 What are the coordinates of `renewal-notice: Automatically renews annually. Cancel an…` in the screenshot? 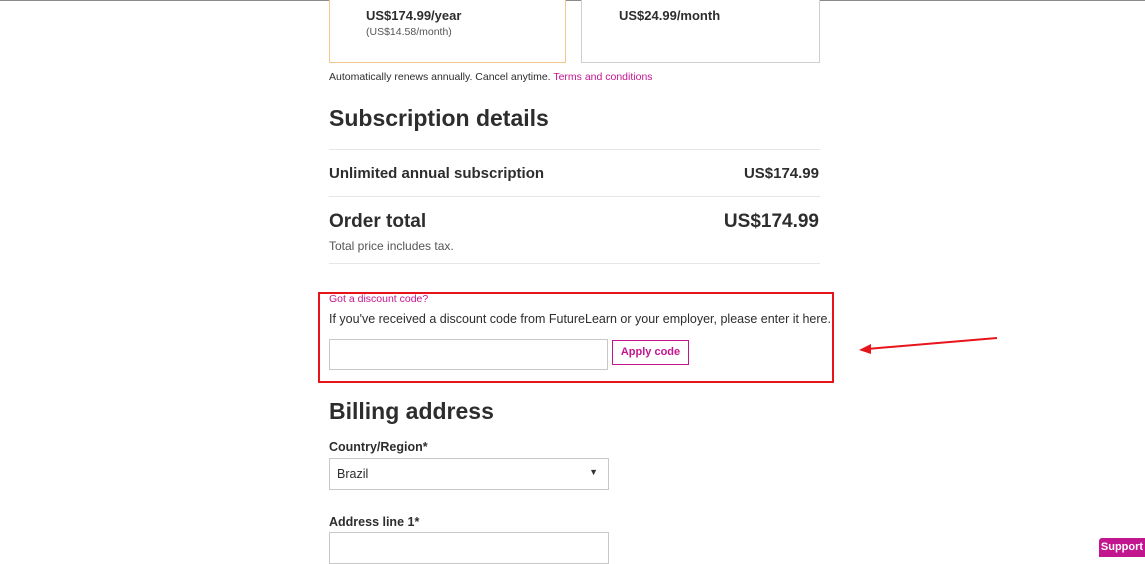 It's located at (491, 77).